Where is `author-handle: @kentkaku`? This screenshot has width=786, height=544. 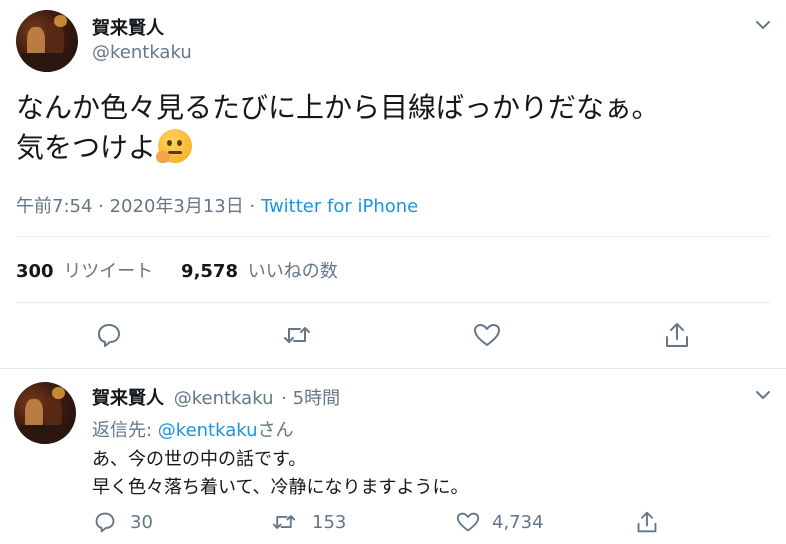
author-handle: @kentkaku is located at coordinates (142, 52).